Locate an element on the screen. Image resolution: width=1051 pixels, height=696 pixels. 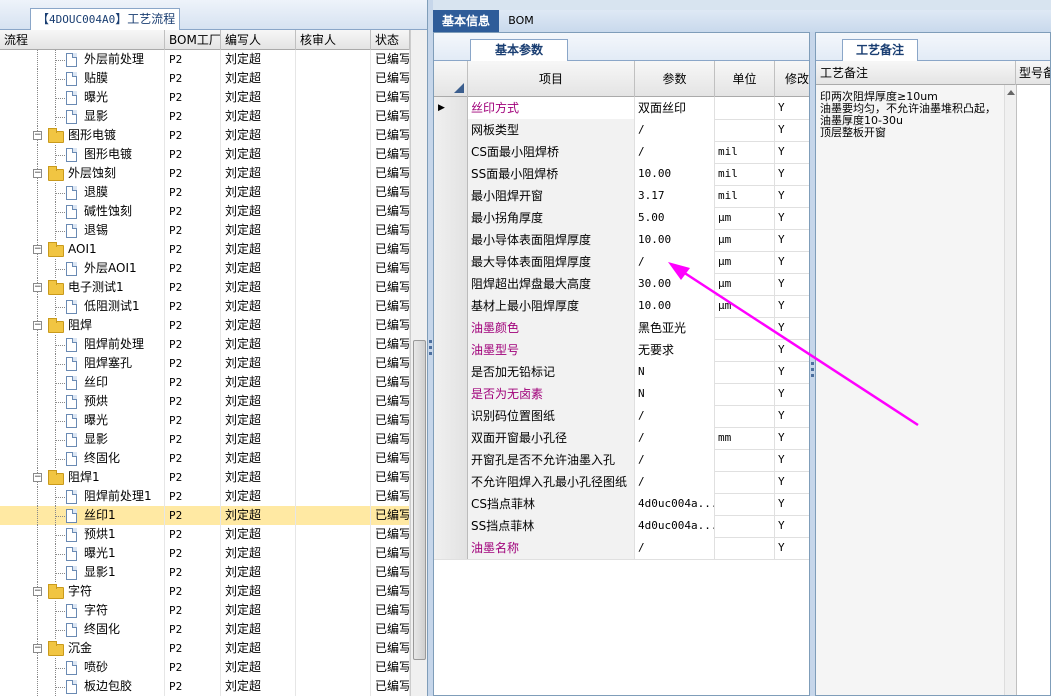
tree-step-row: 退锡 P2 刘定超 已编写 is located at coordinates (205, 230).